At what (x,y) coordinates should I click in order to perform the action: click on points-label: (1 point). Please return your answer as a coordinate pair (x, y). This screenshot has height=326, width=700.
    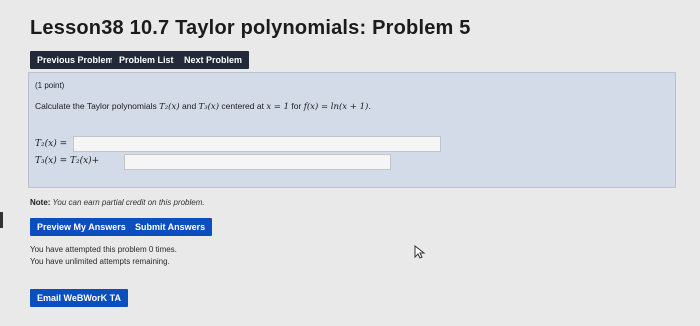
    Looking at the image, I should click on (50, 85).